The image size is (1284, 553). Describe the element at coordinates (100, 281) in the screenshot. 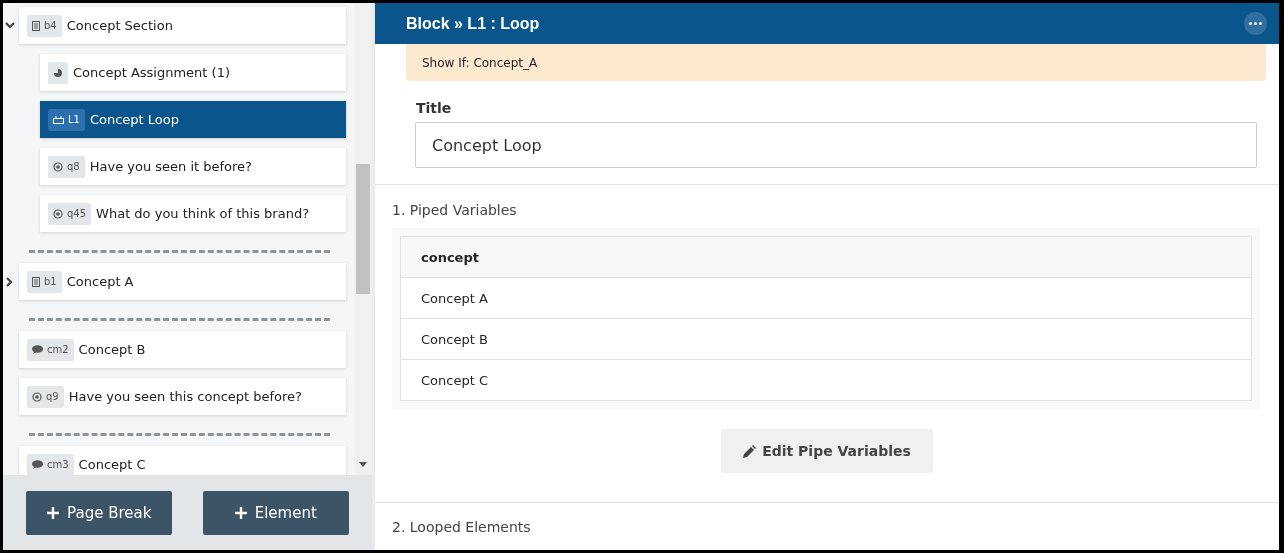

I see `item-label: Concept A` at that location.